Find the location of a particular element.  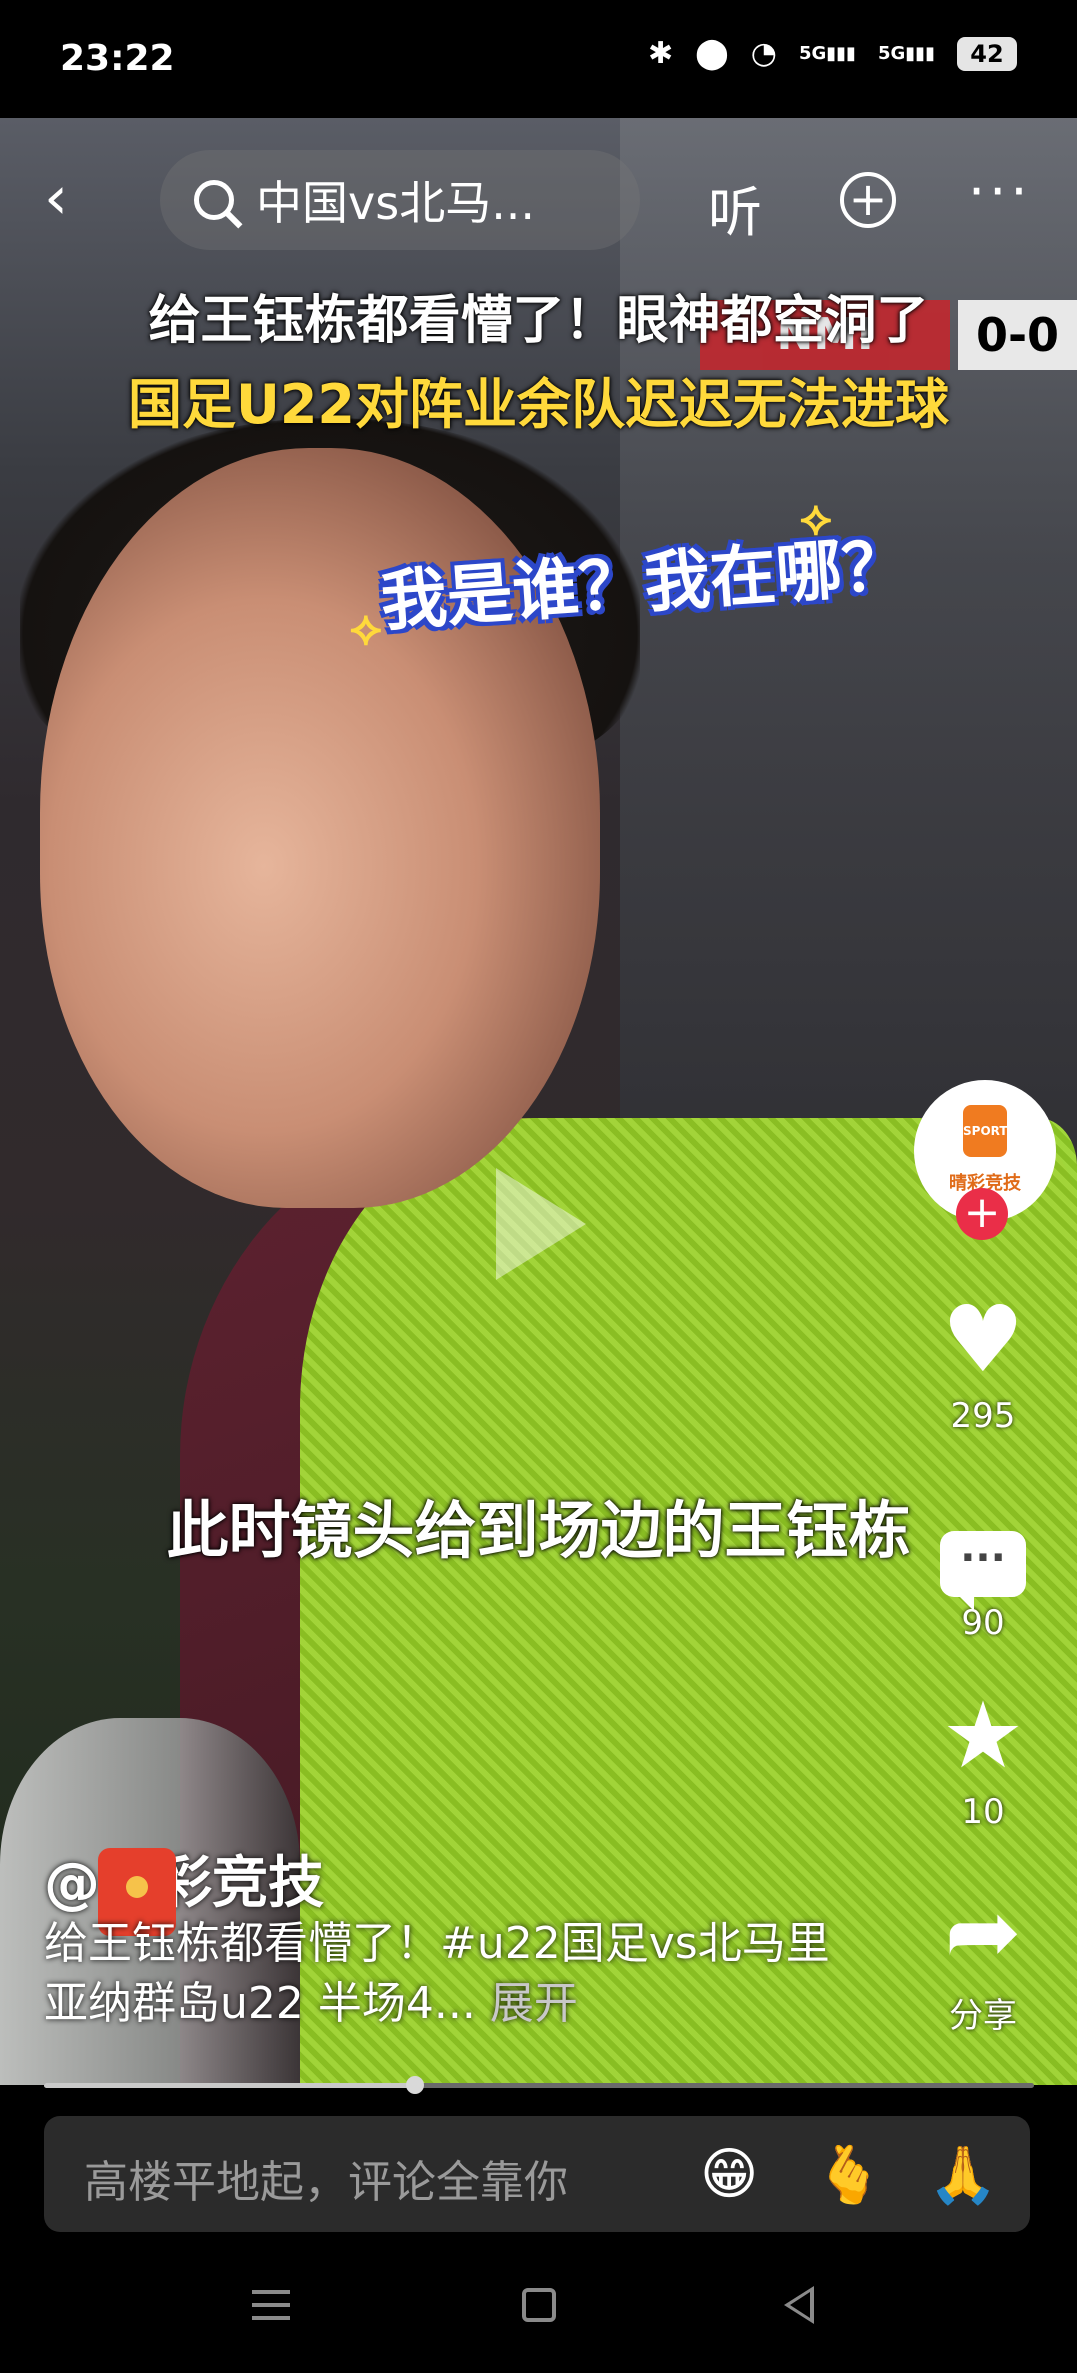

video-progress-bar is located at coordinates (539, 2085).